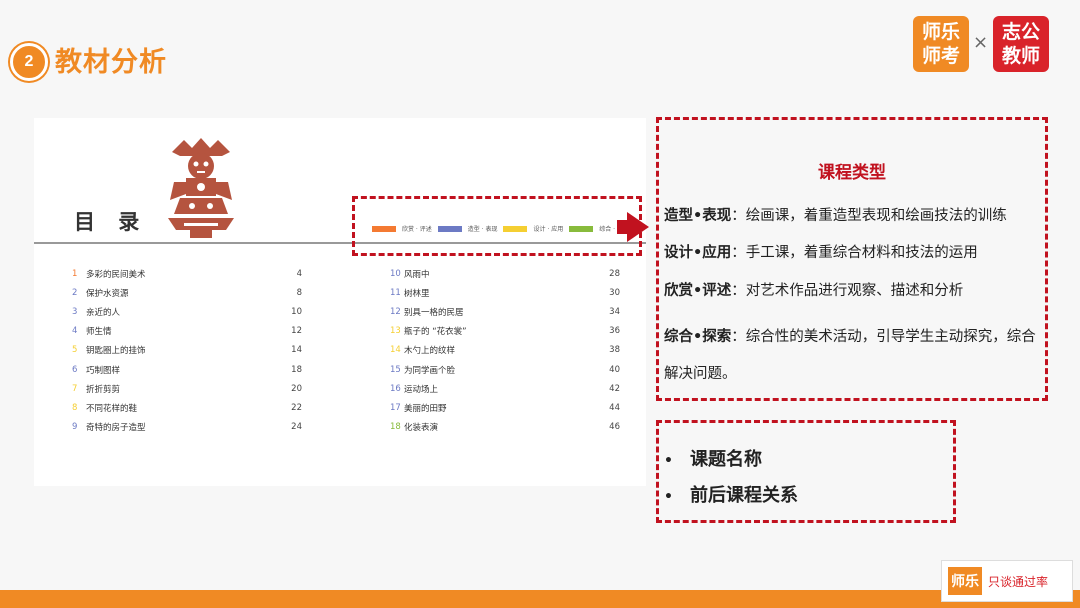 This screenshot has height=608, width=1080. Describe the element at coordinates (187, 427) in the screenshot. I see `toc-row: 9 奇特的房子造型 24` at that location.